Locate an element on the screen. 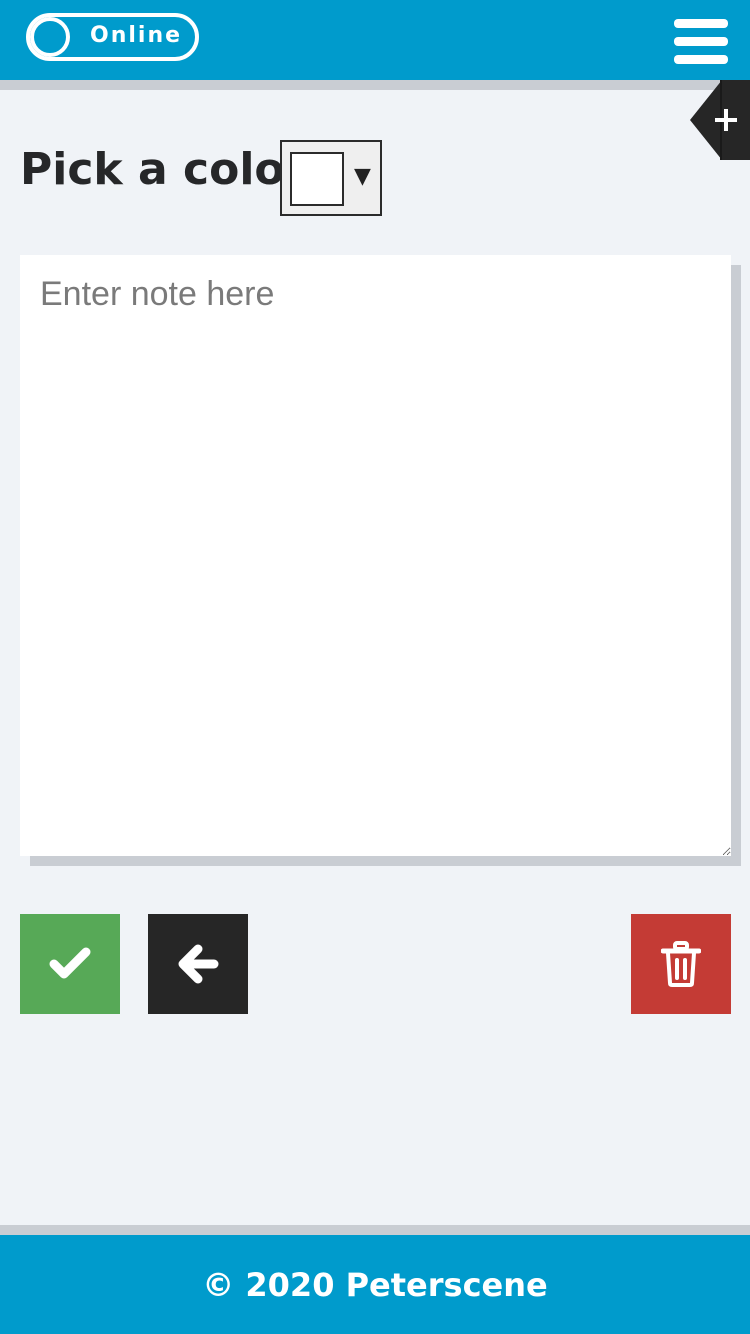 The height and width of the screenshot is (1334, 750). delete-button is located at coordinates (681, 964).